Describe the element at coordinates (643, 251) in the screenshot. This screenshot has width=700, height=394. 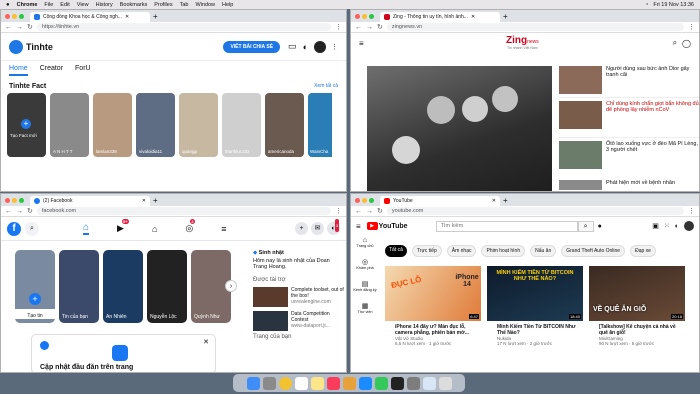
I see `chip: Đạp xe` at that location.